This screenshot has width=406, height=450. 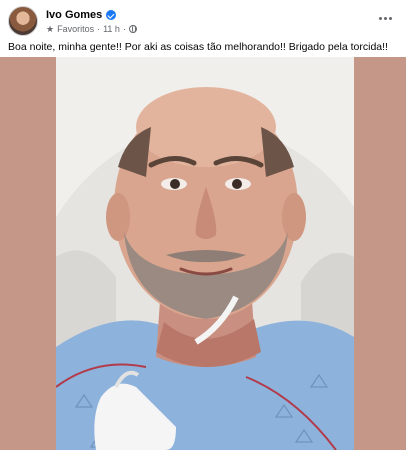 I want to click on post-meta: ★ Favoritos · 11 h ·, so click(x=91, y=29).